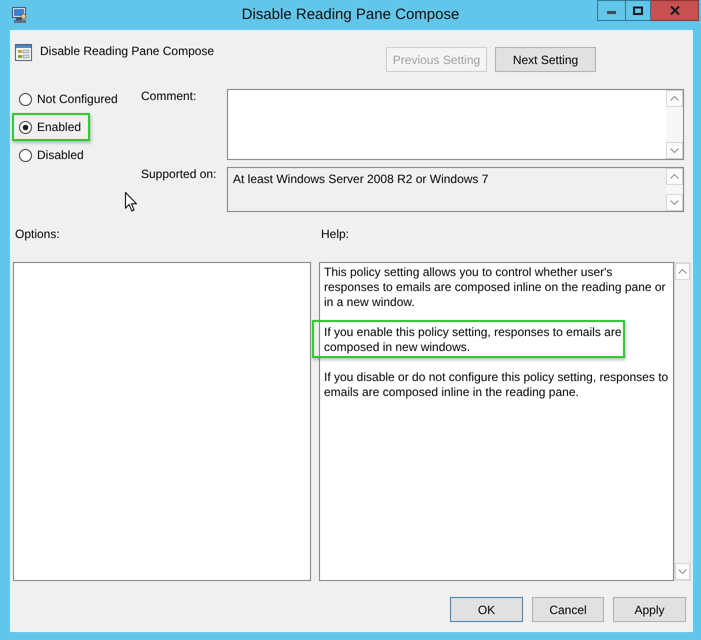 The height and width of the screenshot is (640, 701). I want to click on mouse-pointer-icon, so click(131, 202).